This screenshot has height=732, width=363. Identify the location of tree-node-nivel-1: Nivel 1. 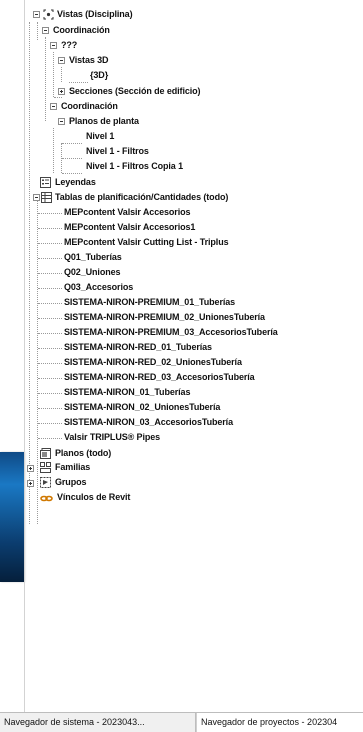
(100, 136).